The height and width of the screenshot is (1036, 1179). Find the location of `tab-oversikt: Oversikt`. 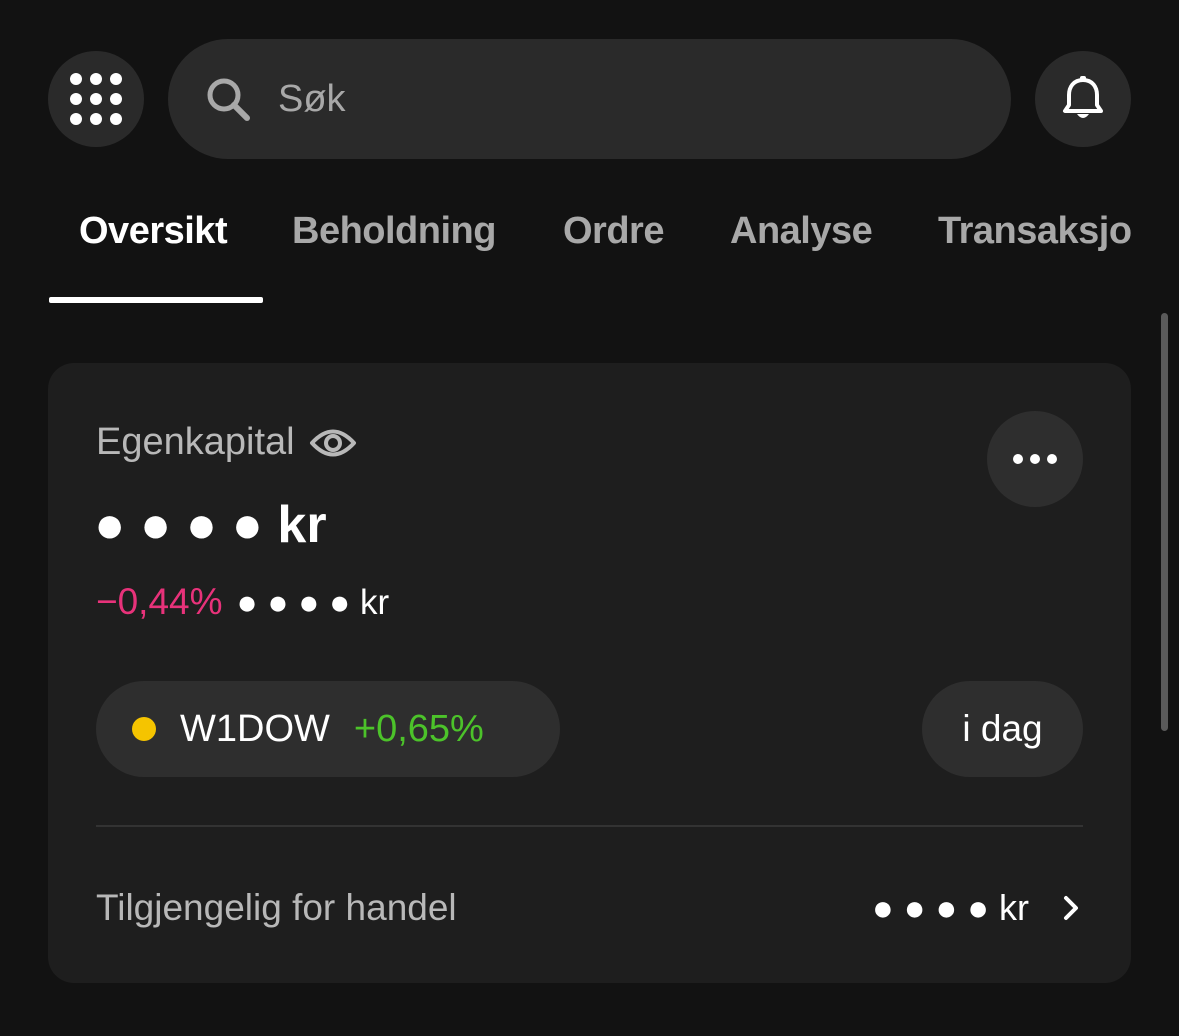

tab-oversikt: Oversikt is located at coordinates (153, 231).